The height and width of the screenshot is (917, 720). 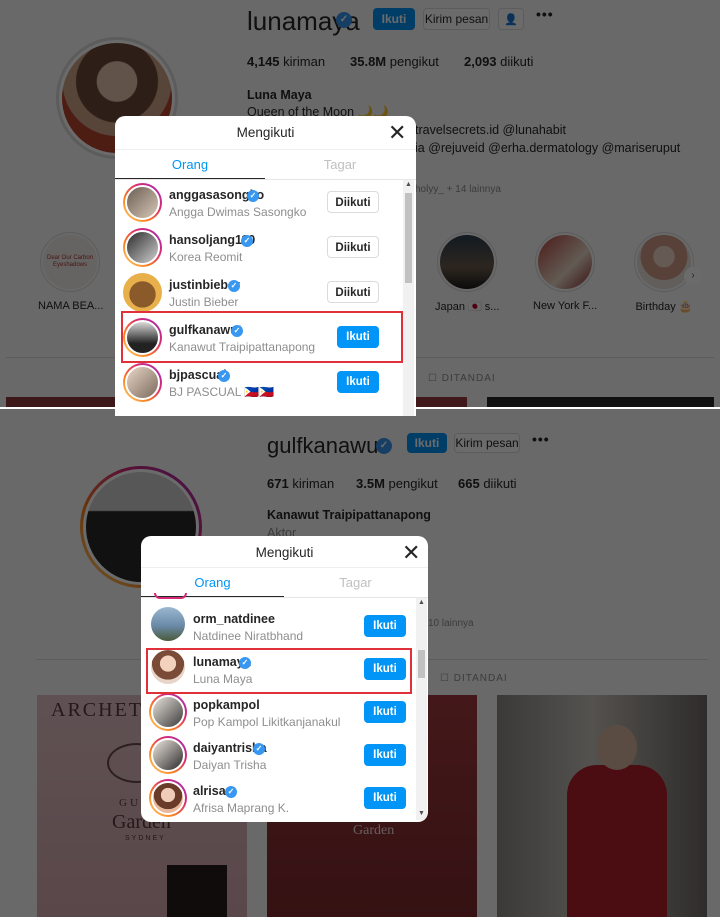 I want to click on posts-count: 4,145 kiriman, so click(x=286, y=61).